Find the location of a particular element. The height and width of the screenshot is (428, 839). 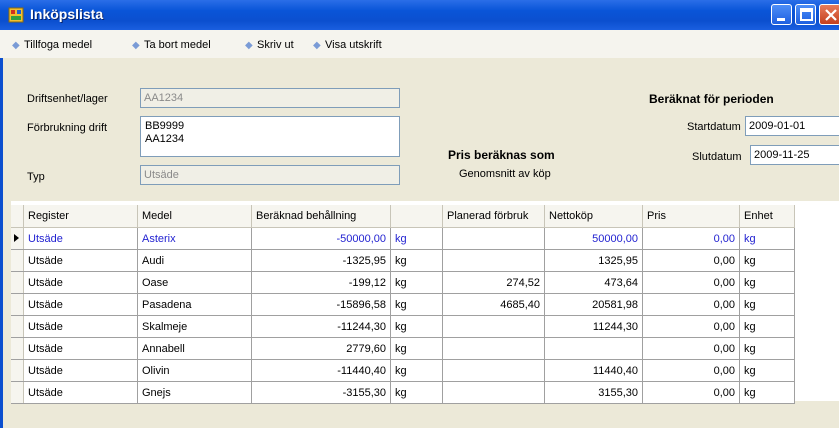

cell-medel: Annabell is located at coordinates (194, 348).